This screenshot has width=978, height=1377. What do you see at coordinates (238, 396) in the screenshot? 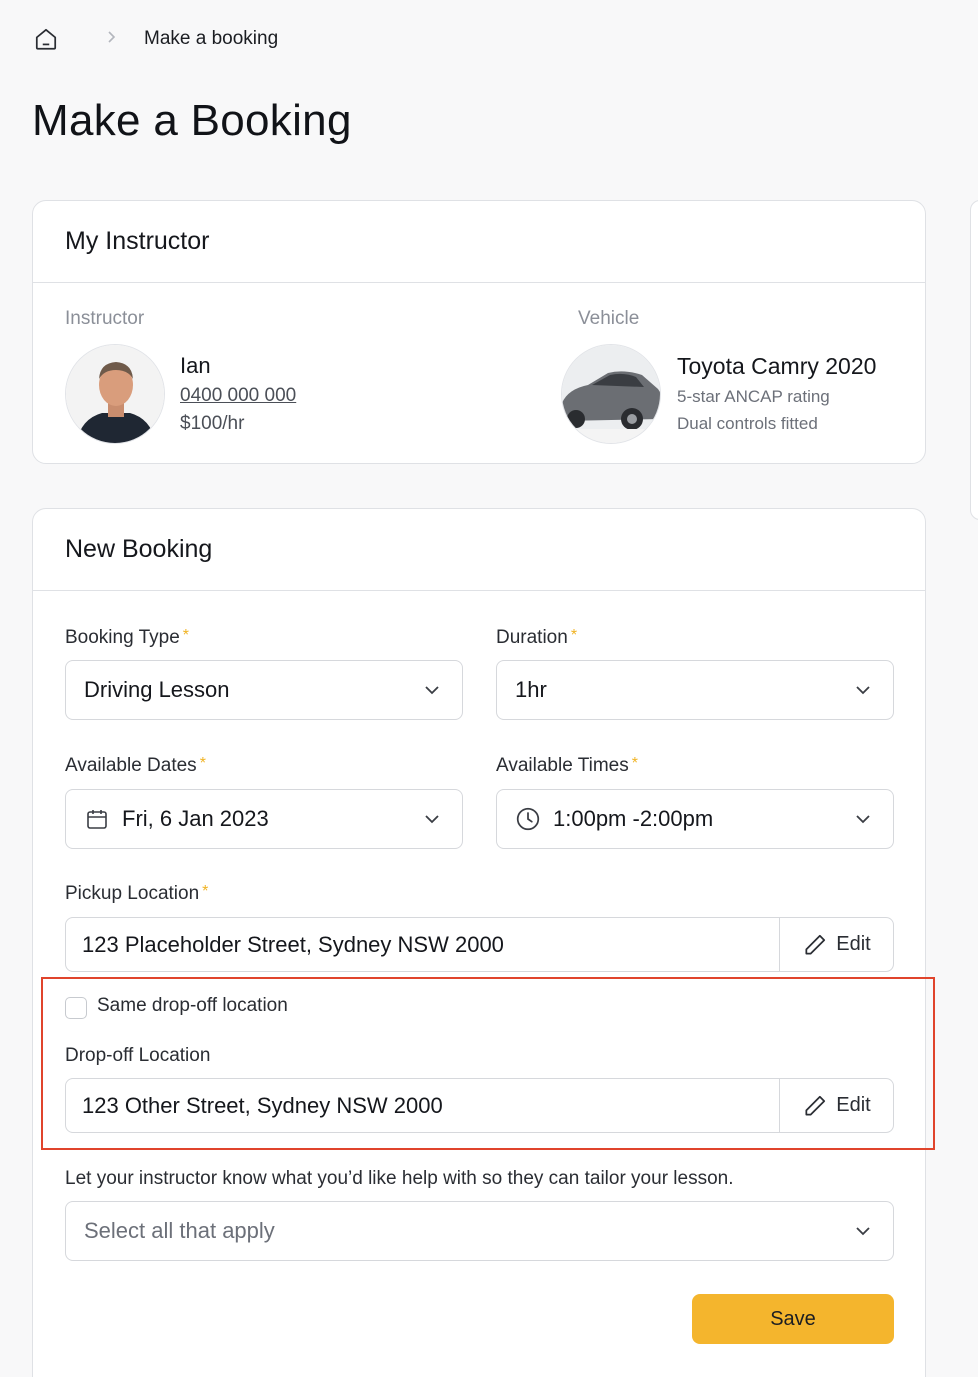
I see `instructor-phone-link: 0400 000 000` at bounding box center [238, 396].